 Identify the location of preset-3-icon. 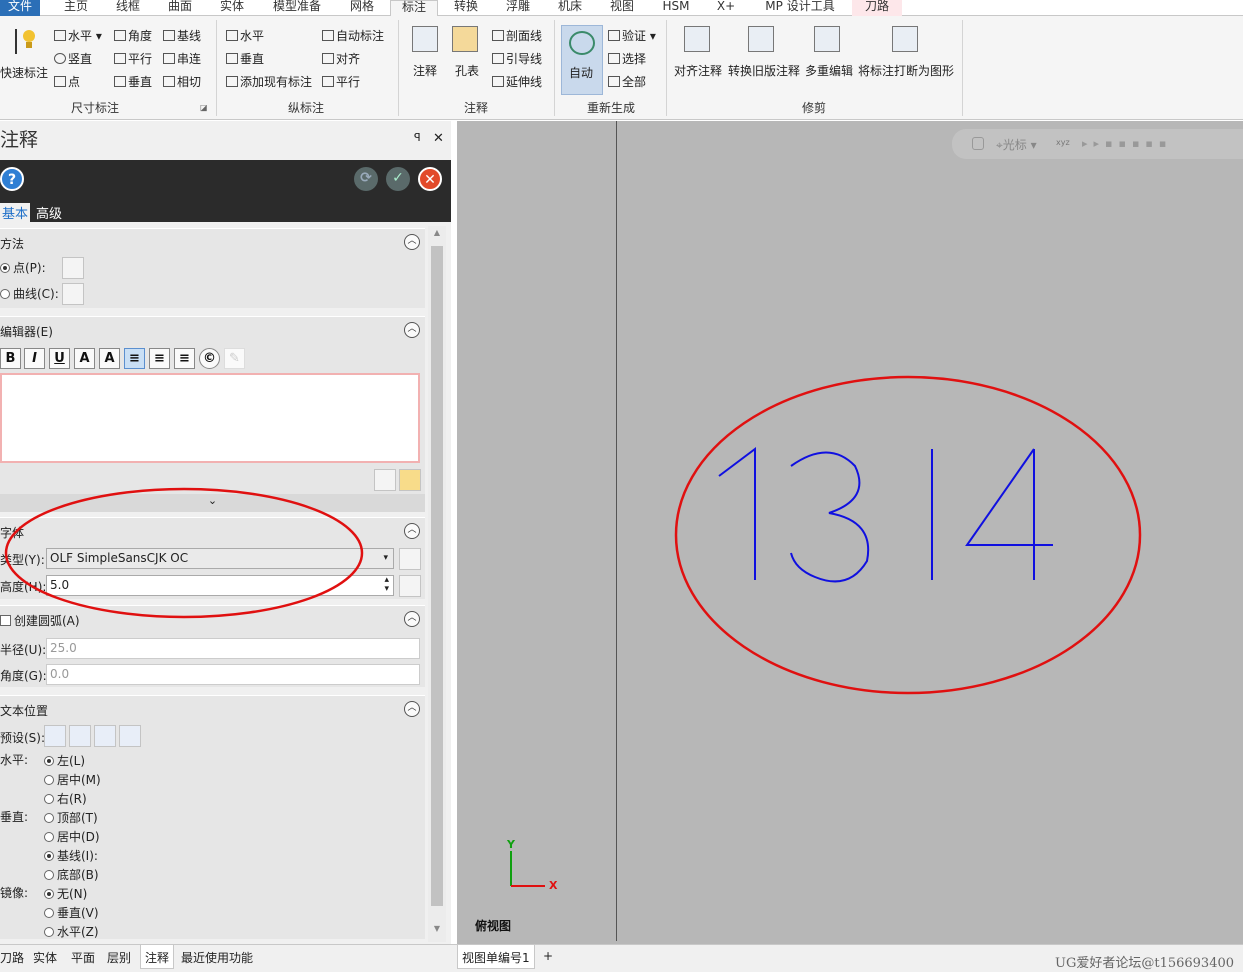
(105, 736).